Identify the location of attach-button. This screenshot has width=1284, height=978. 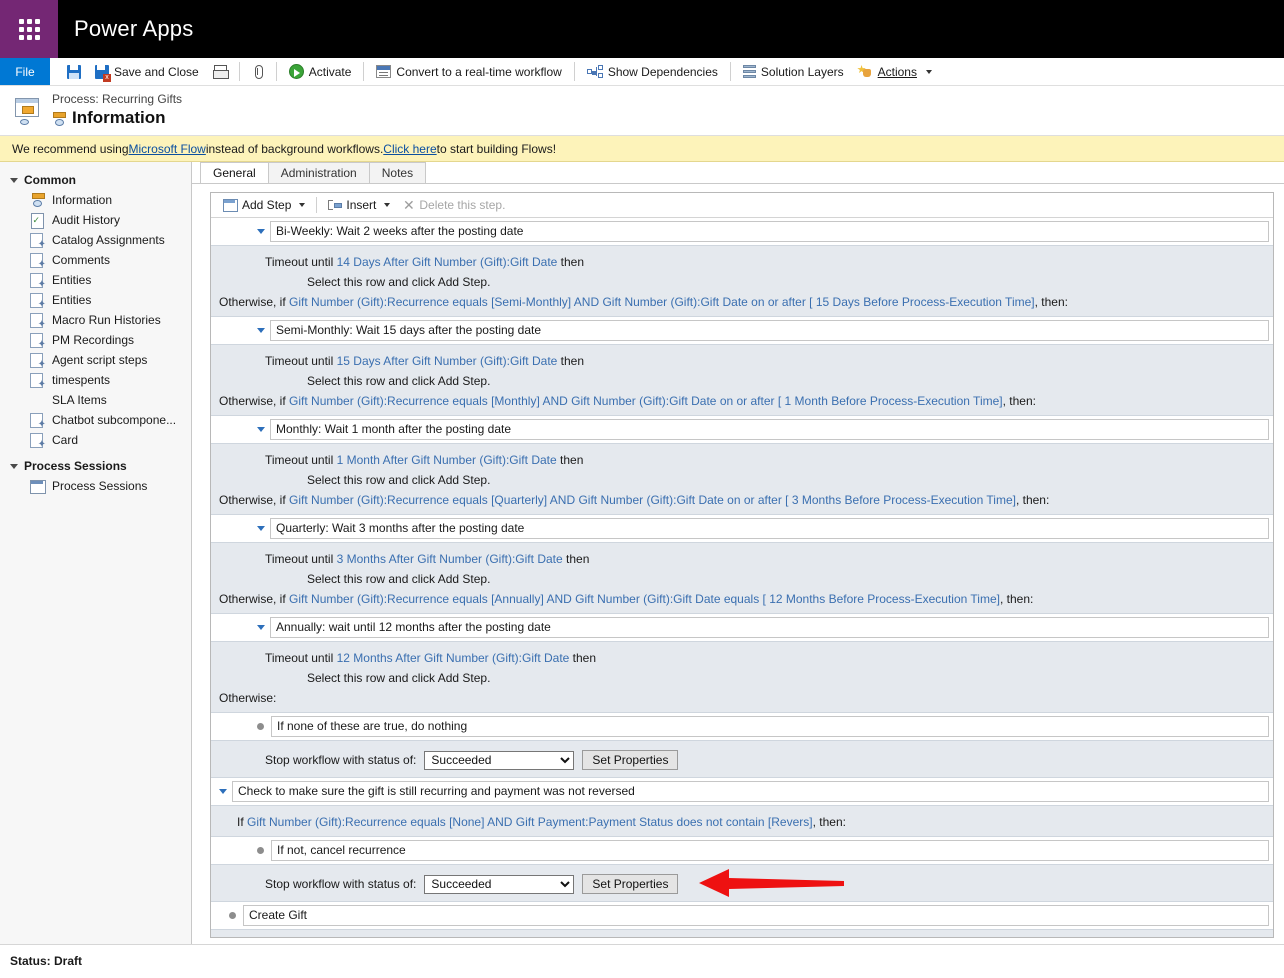
(258, 72).